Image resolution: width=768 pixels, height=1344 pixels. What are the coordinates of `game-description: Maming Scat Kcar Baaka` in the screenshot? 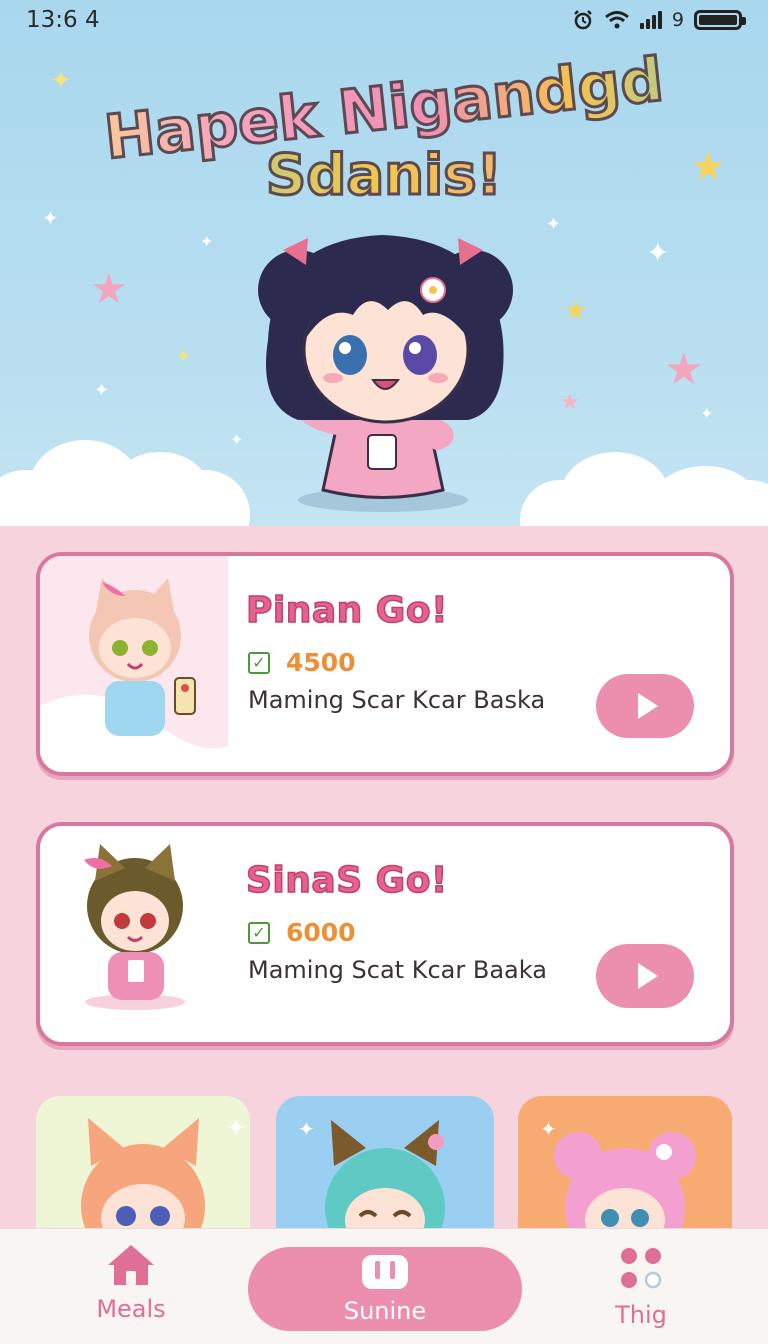 It's located at (397, 970).